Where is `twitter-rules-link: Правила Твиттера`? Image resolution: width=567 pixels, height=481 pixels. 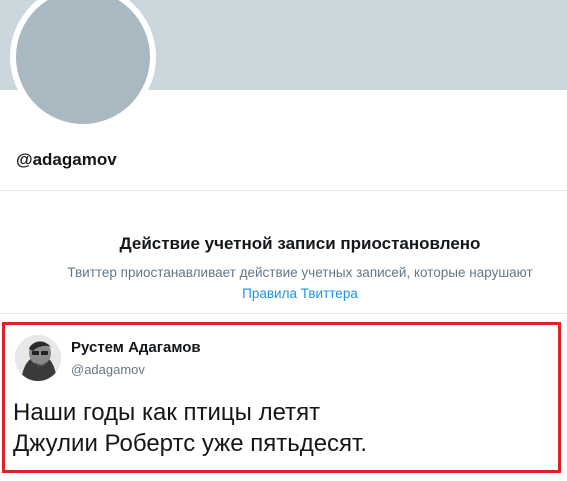 twitter-rules-link: Правила Твиттера is located at coordinates (283, 293).